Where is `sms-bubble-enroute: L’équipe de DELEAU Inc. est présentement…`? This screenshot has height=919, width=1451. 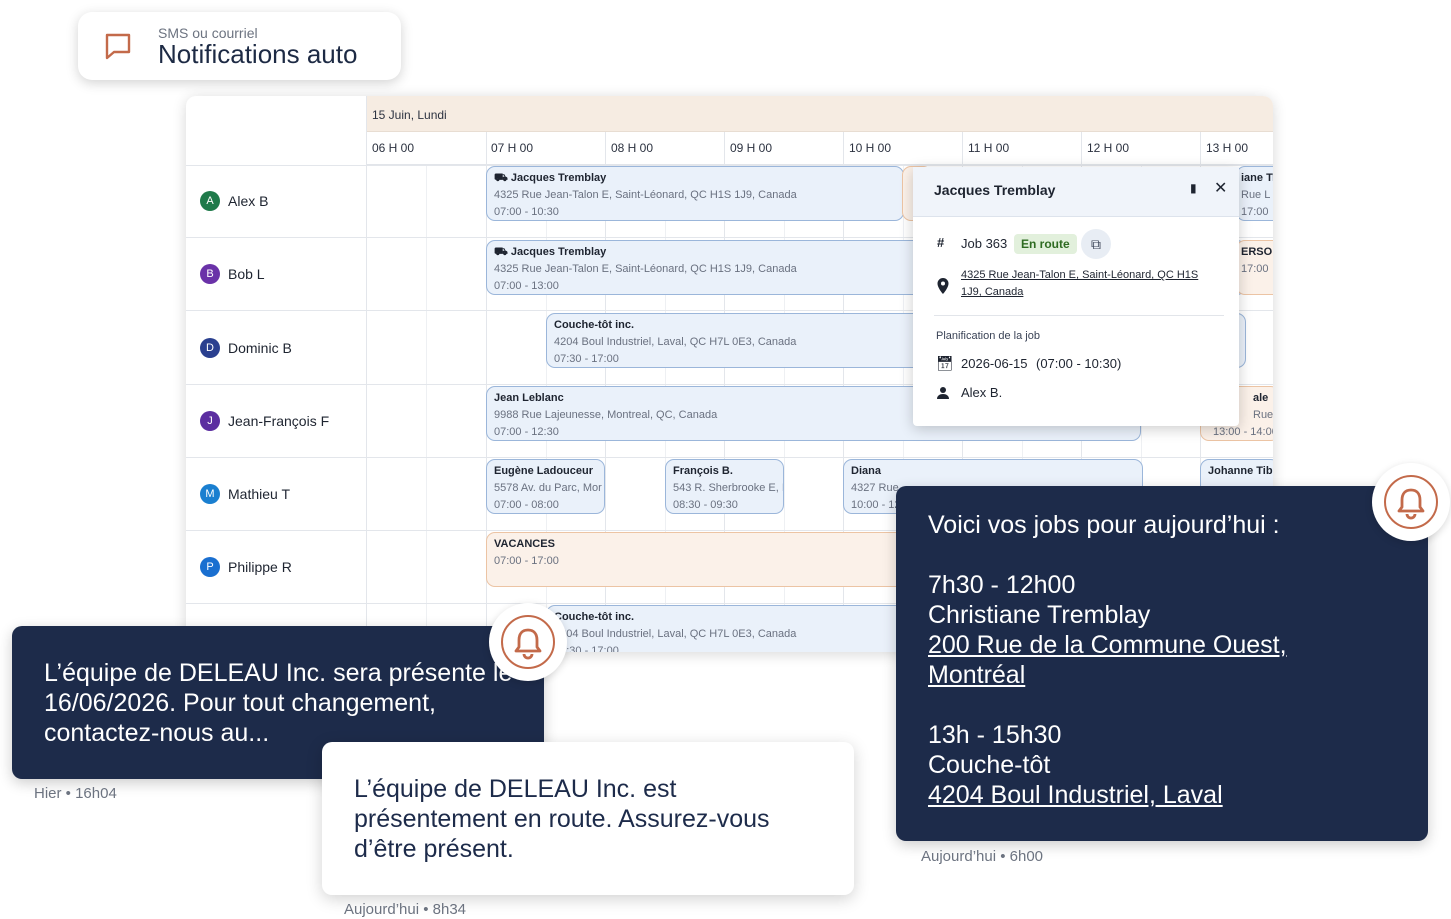 sms-bubble-enroute: L’équipe de DELEAU Inc. est présentement… is located at coordinates (588, 818).